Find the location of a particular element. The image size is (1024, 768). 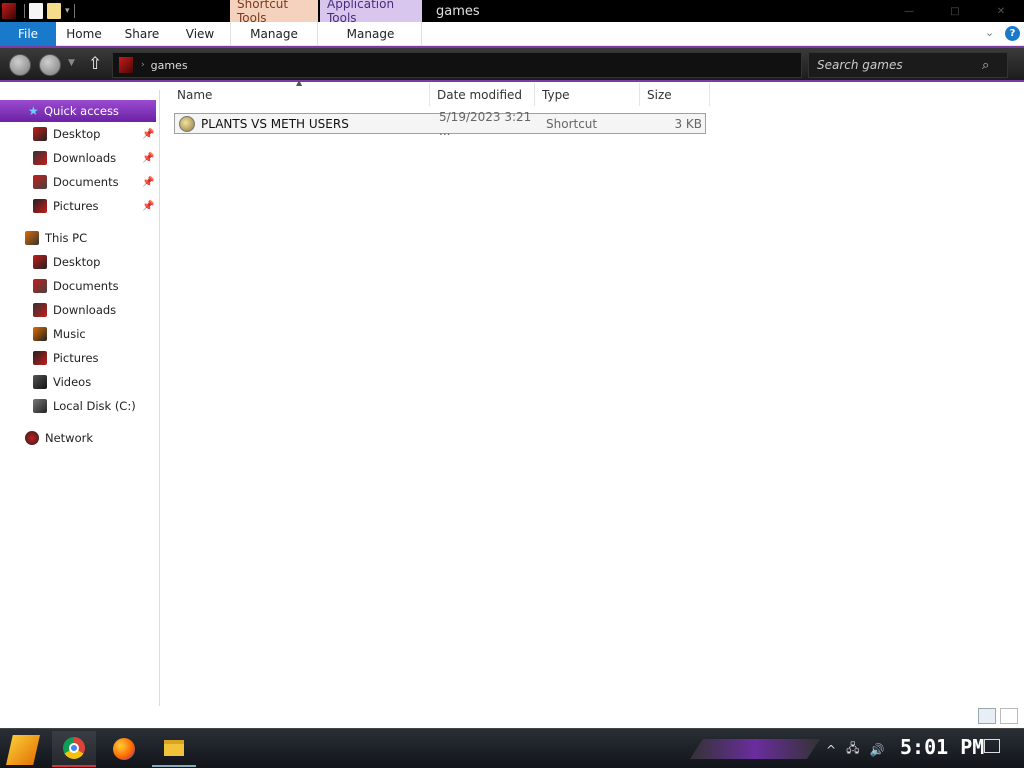

sidebar-item-pc-videos: Videos is located at coordinates (95, 382).